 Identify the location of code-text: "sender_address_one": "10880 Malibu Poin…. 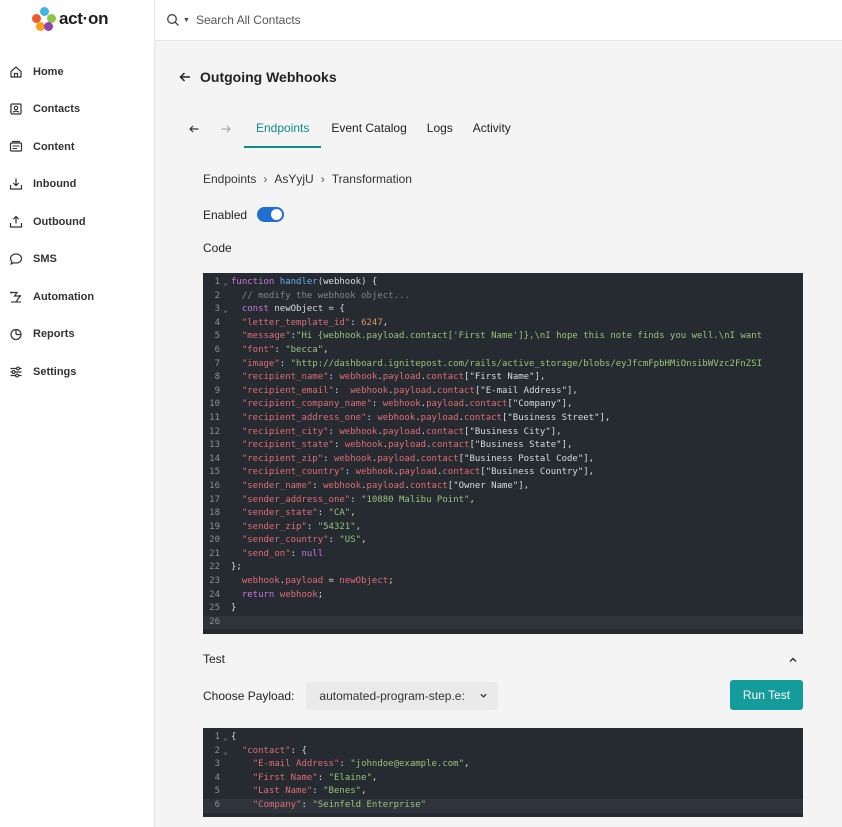
(353, 501).